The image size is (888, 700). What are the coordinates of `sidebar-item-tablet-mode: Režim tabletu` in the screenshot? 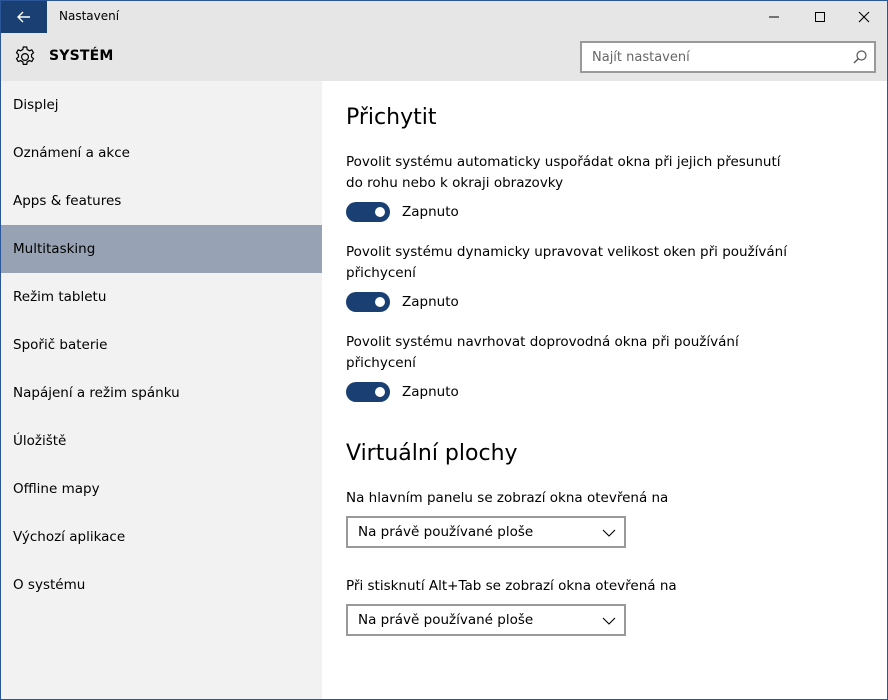 It's located at (161, 297).